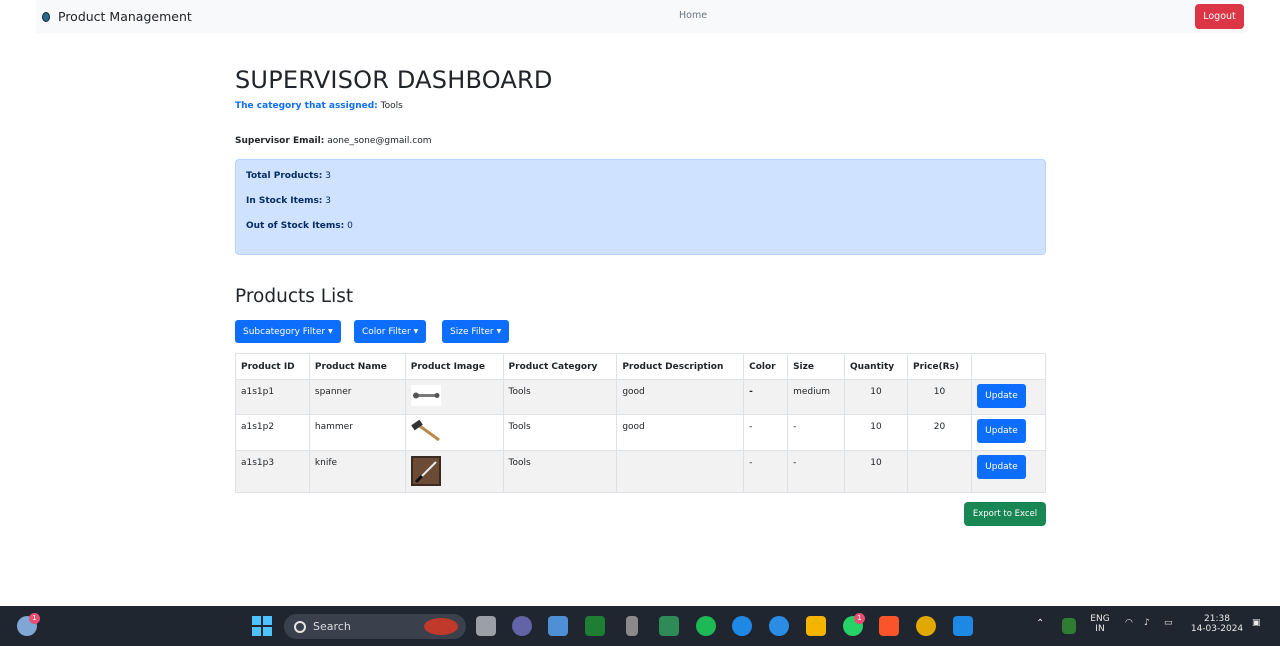 This screenshot has width=1280, height=646. What do you see at coordinates (595, 626) in the screenshot?
I see `stocks-icon` at bounding box center [595, 626].